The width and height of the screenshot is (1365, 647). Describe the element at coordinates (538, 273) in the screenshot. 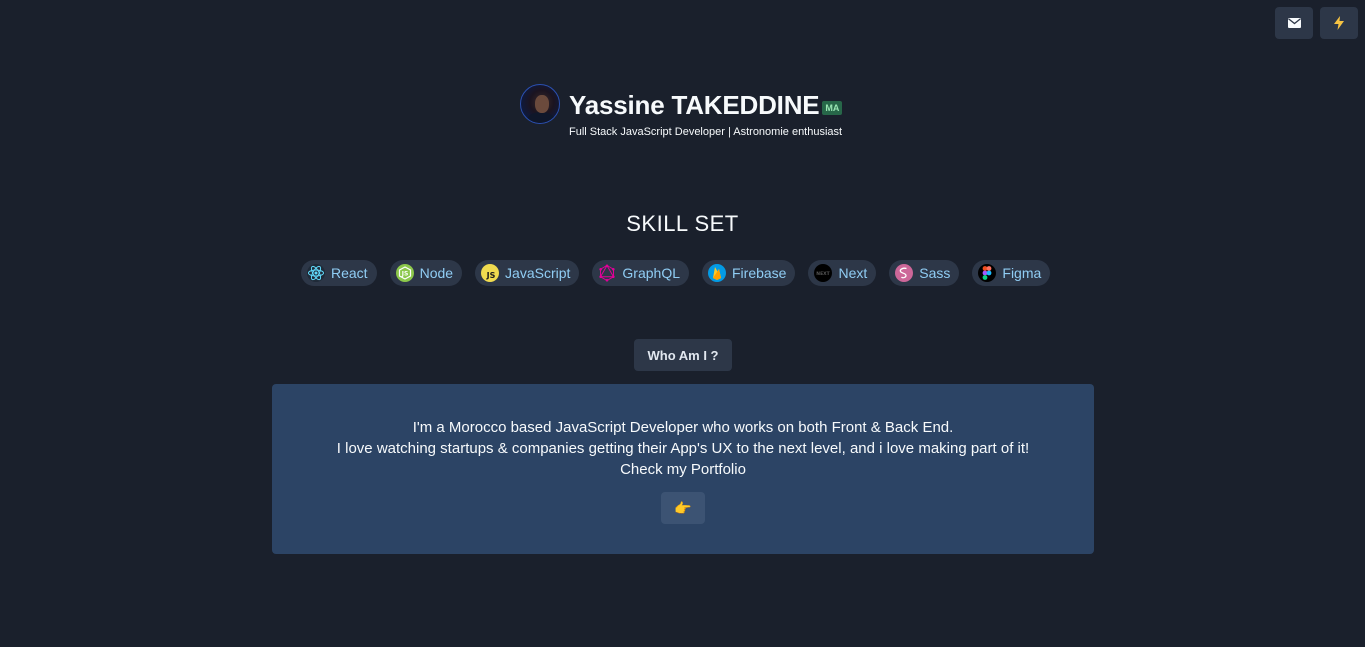

I see `skill-label: JavaScript` at that location.